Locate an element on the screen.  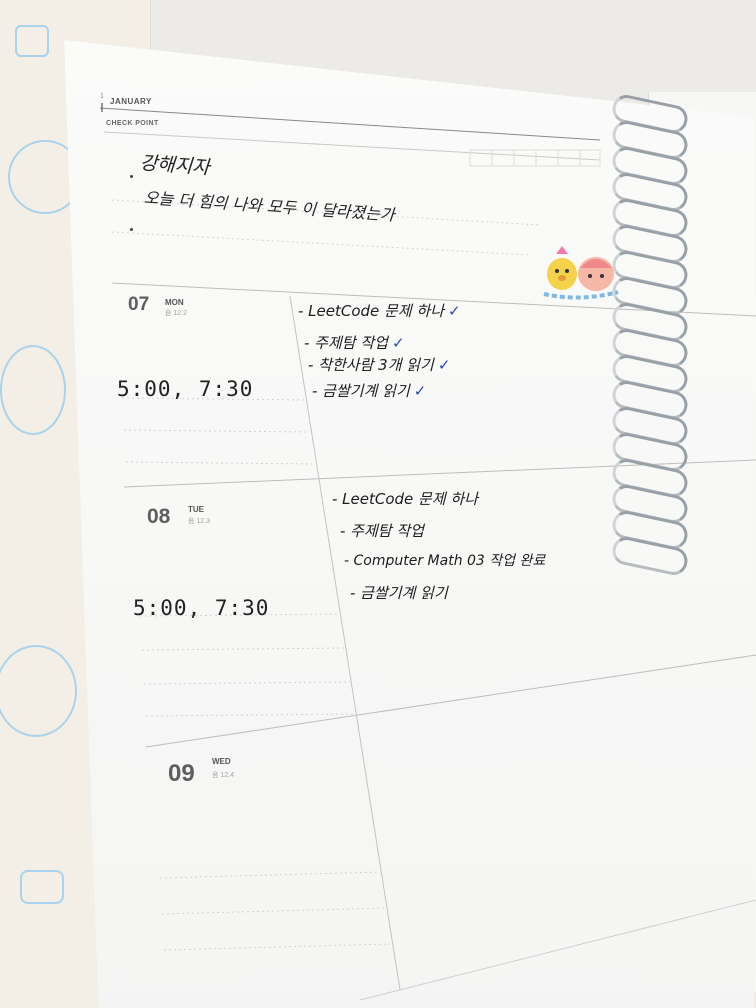
day-number: 08 is located at coordinates (159, 516).